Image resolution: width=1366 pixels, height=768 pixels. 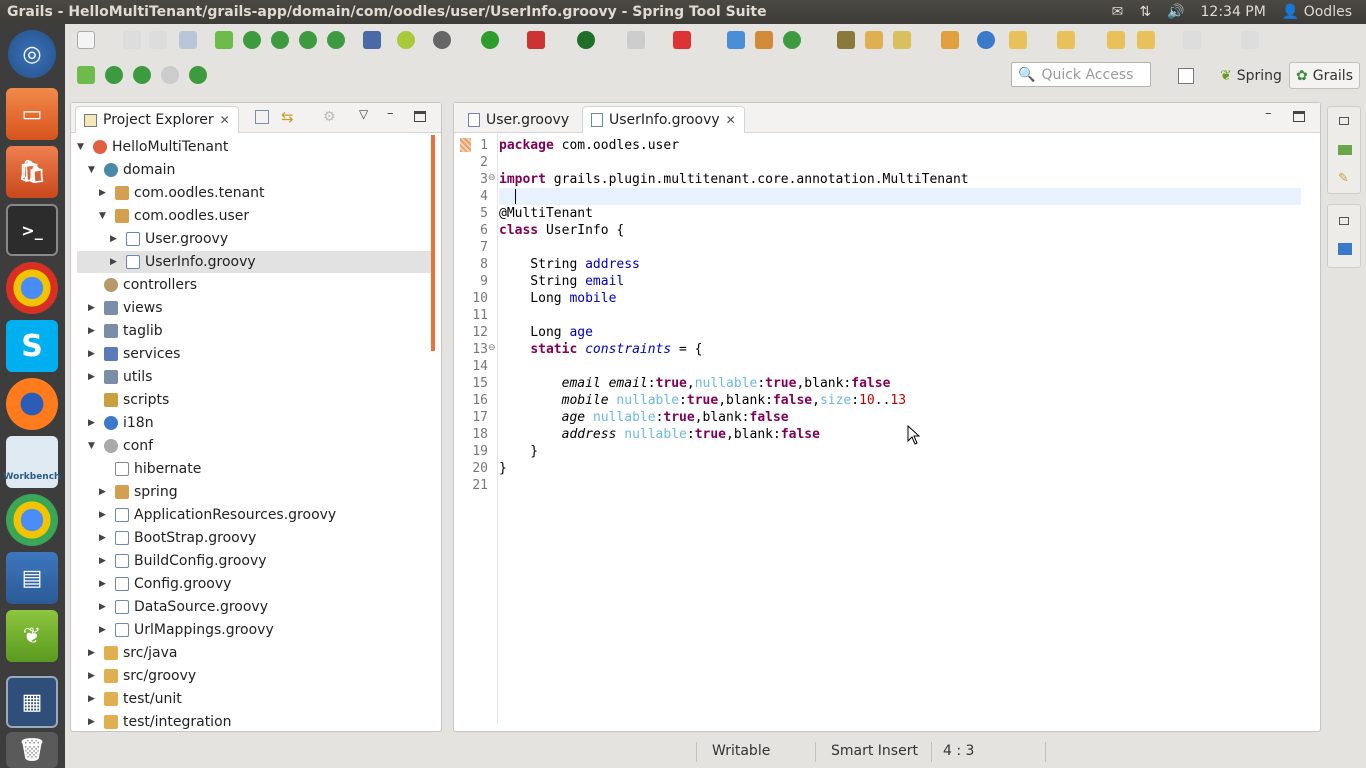 What do you see at coordinates (86, 40) in the screenshot?
I see `new-icon` at bounding box center [86, 40].